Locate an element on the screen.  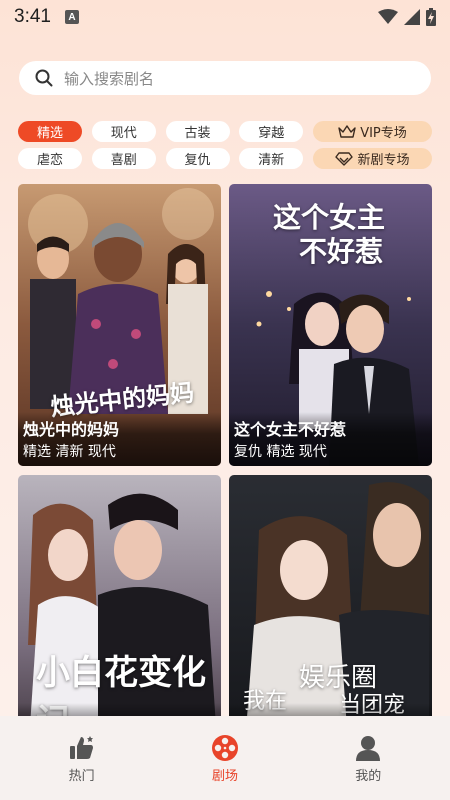
thumbs-up-icon is located at coordinates (81, 747).